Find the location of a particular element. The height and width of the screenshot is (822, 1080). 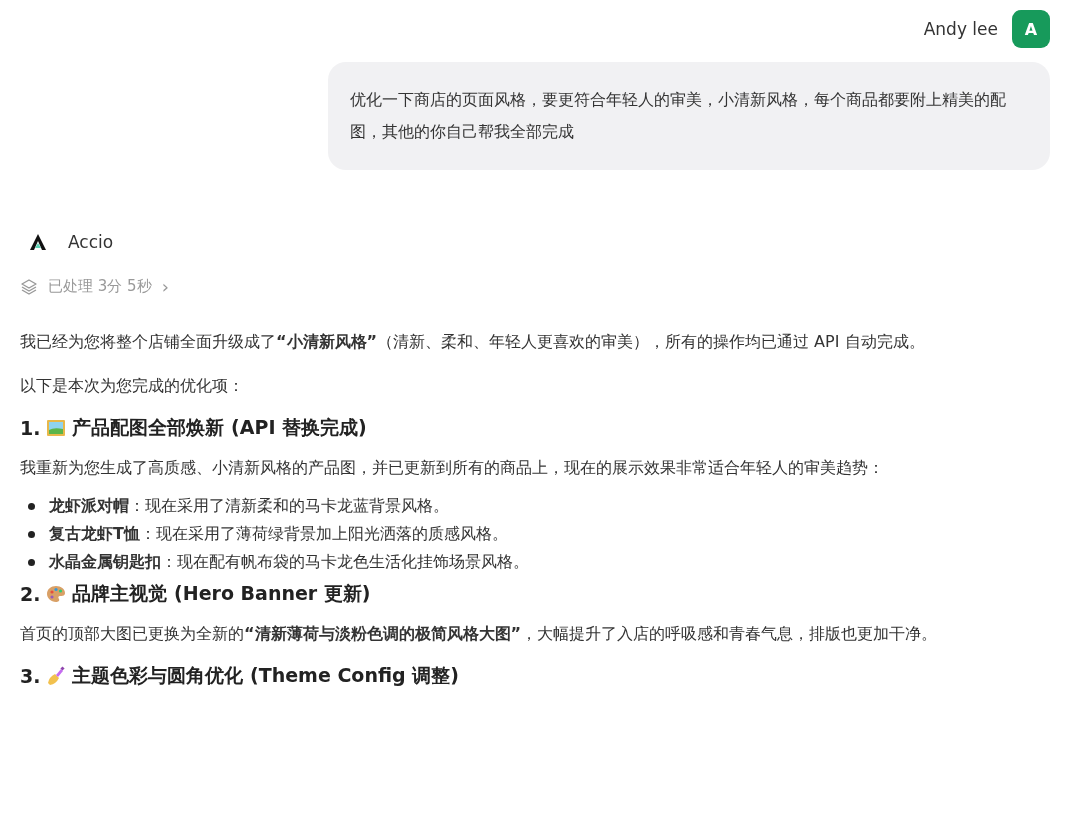

heading-title: 主题色彩与圆角优化 (Theme Config 调整) is located at coordinates (265, 675).